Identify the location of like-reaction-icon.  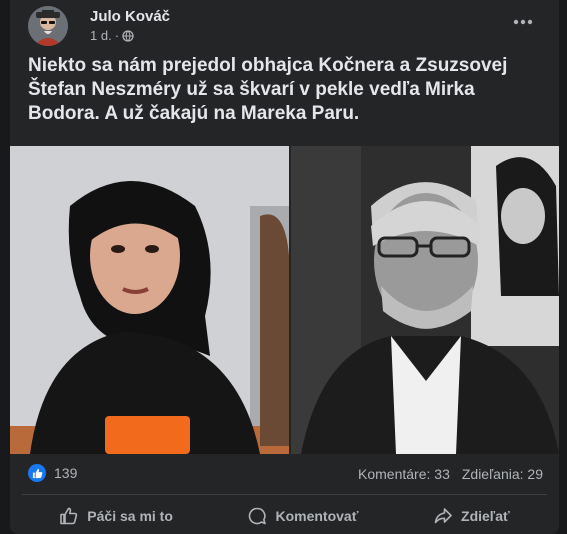
(37, 473).